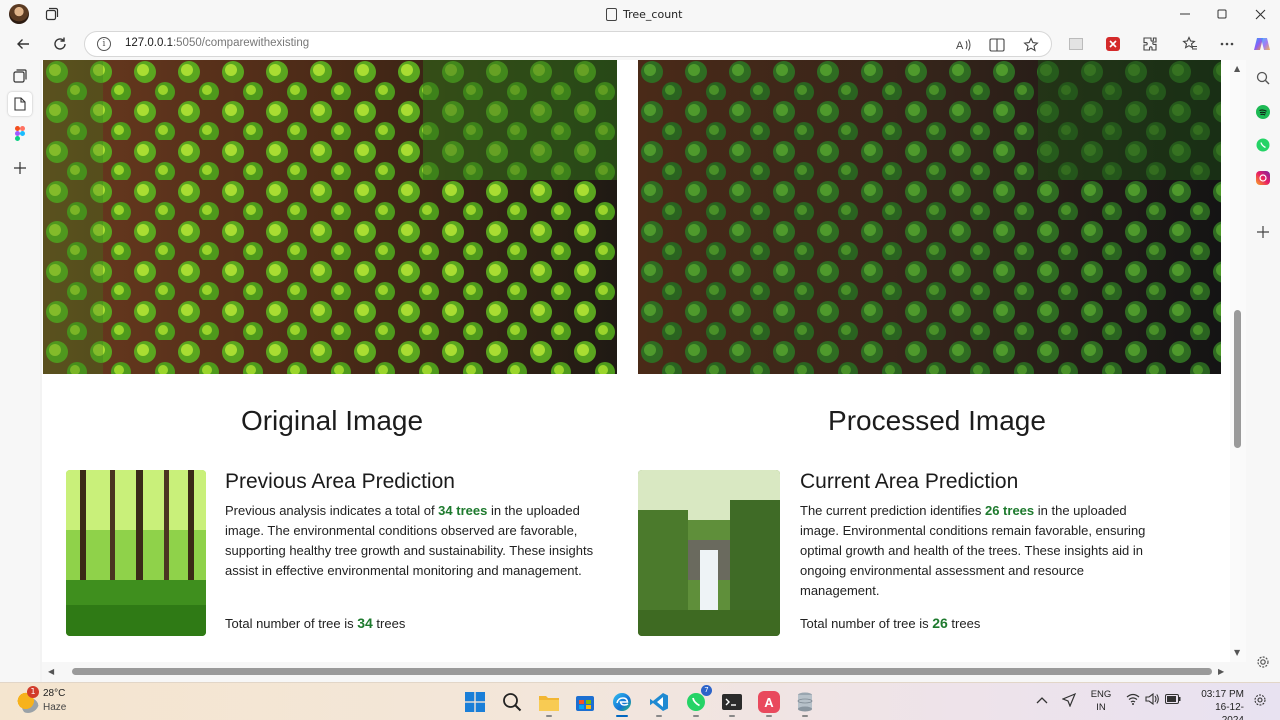  Describe the element at coordinates (332, 510) in the screenshot. I see `previous-text-start: Previous analysis indicates a total of` at that location.